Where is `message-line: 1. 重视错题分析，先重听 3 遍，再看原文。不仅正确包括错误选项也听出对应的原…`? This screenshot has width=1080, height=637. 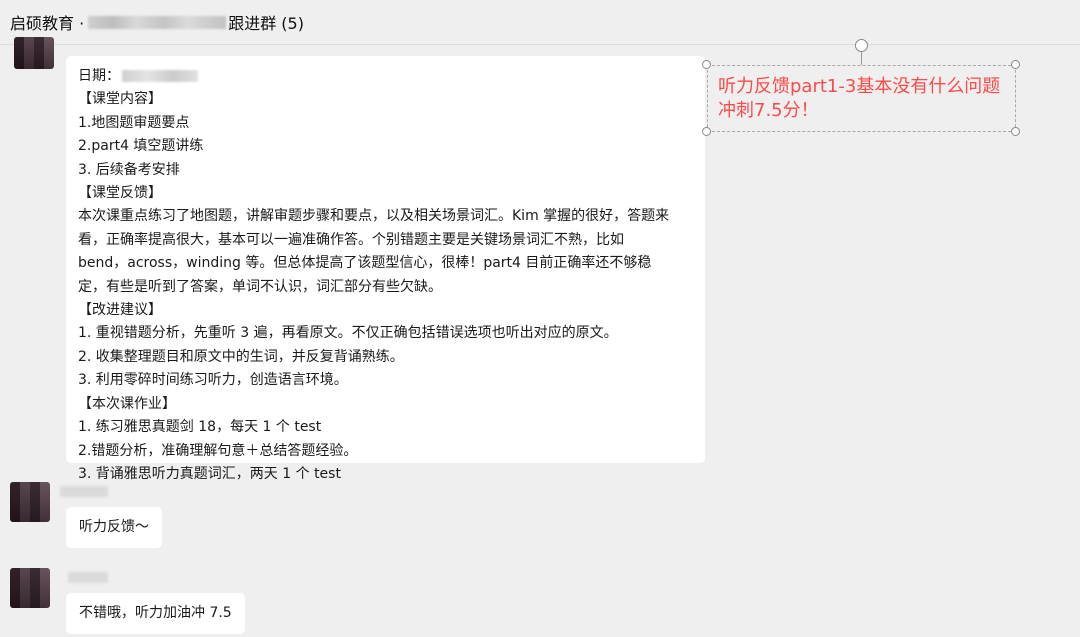
message-line: 1. 重视错题分析，先重听 3 遍，再看原文。不仅正确包括错误选项也听出对应的原… is located at coordinates (348, 333).